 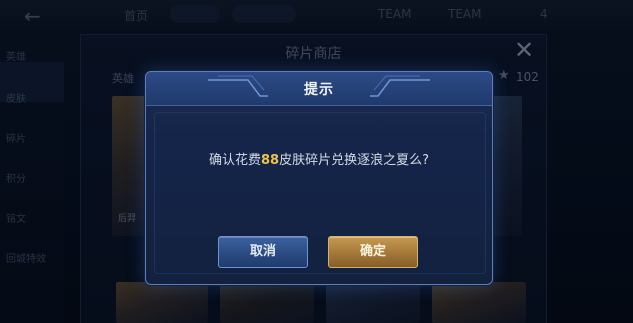 I want to click on dialog-title: 提示, so click(x=319, y=90).